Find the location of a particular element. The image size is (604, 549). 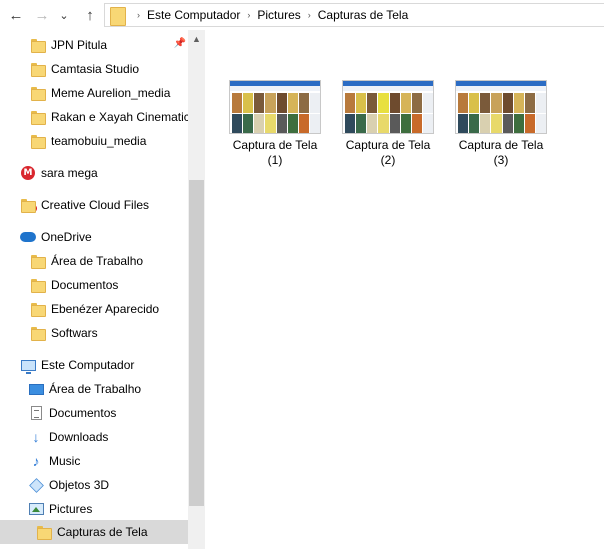

desktop-icon is located at coordinates (36, 389).